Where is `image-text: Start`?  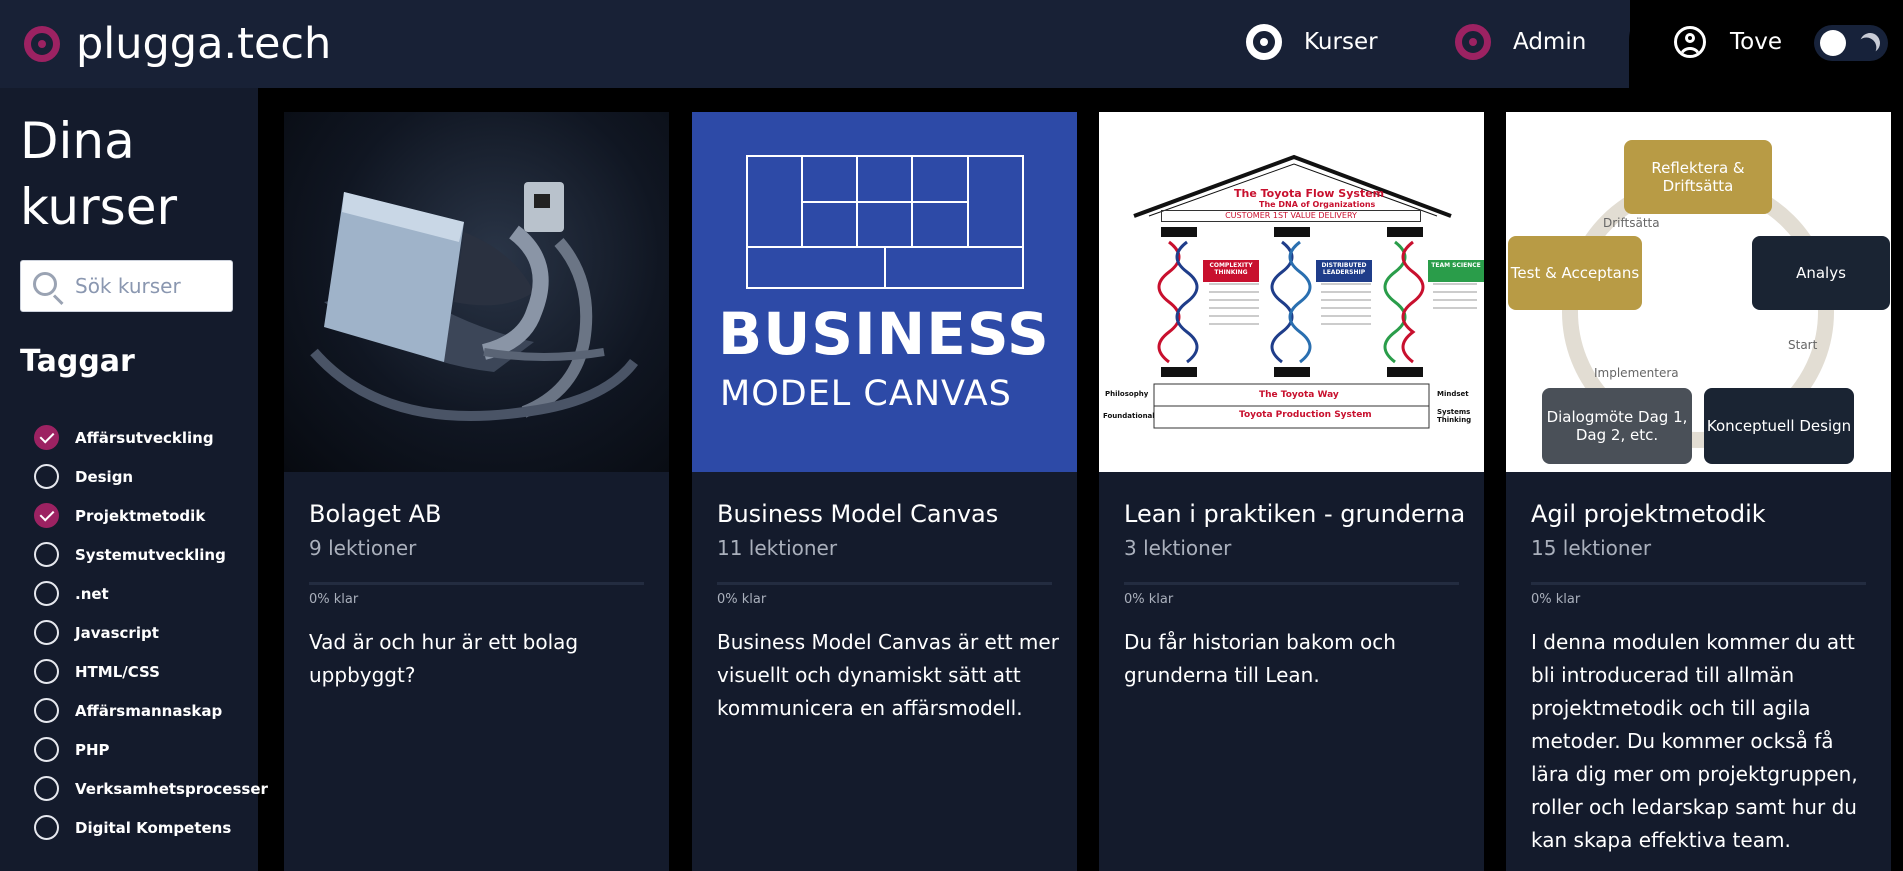 image-text: Start is located at coordinates (1803, 345).